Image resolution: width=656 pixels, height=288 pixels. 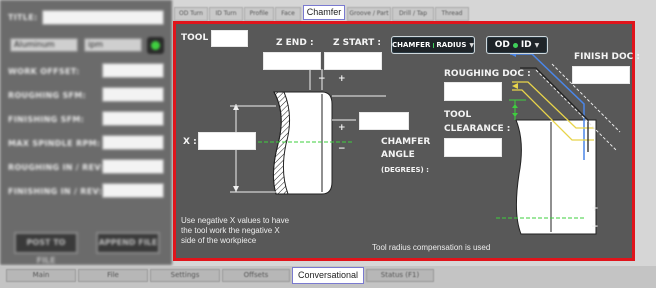 What do you see at coordinates (502, 45) in the screenshot?
I see `toggle-od-label: OD` at bounding box center [502, 45].